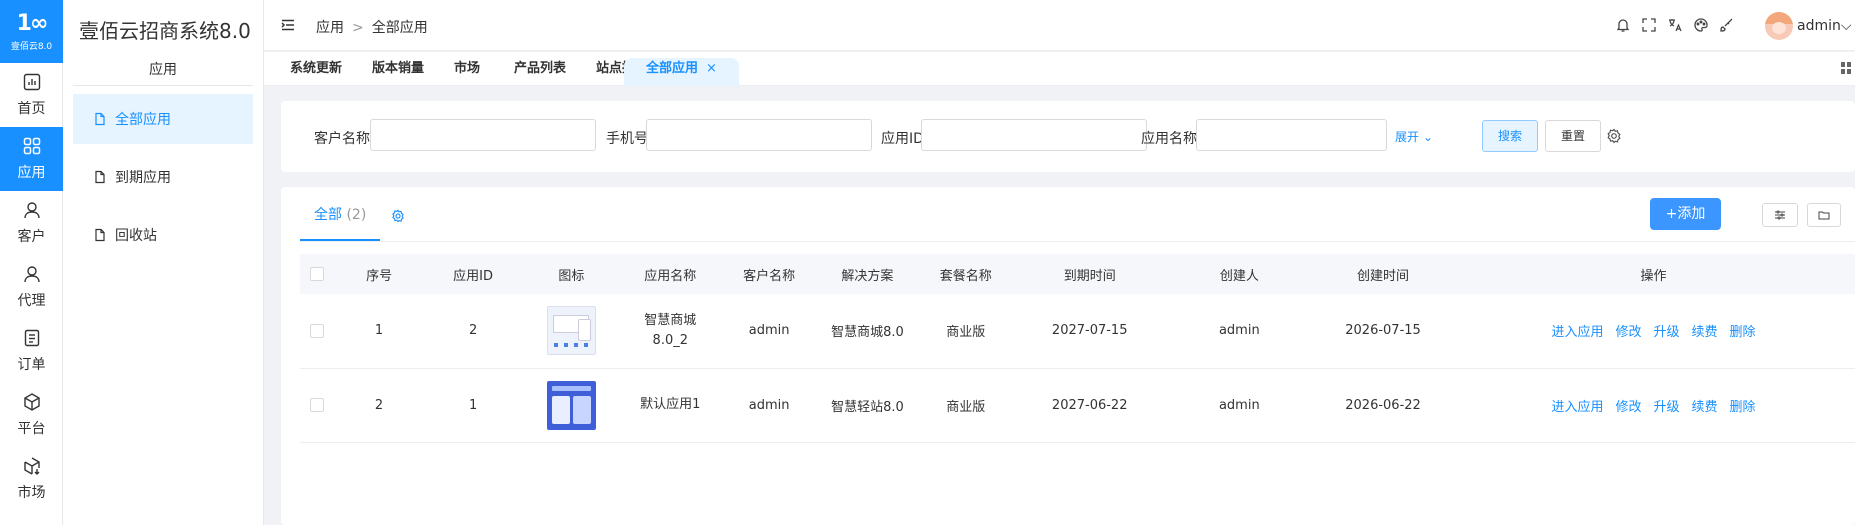 Image resolution: width=1855 pixels, height=525 pixels. Describe the element at coordinates (1034, 135) in the screenshot. I see `app-id-input` at that location.